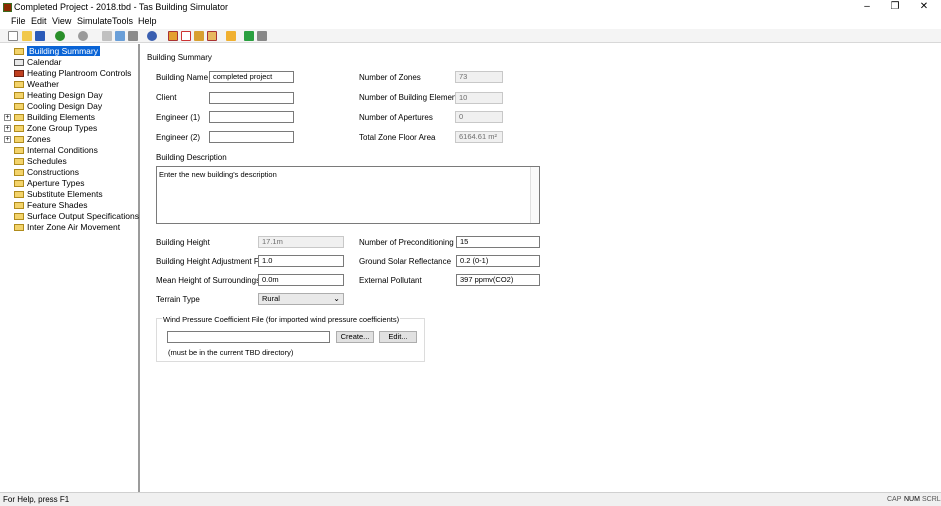  Describe the element at coordinates (178, 117) in the screenshot. I see `engineer1-label: Engineer (1)` at that location.